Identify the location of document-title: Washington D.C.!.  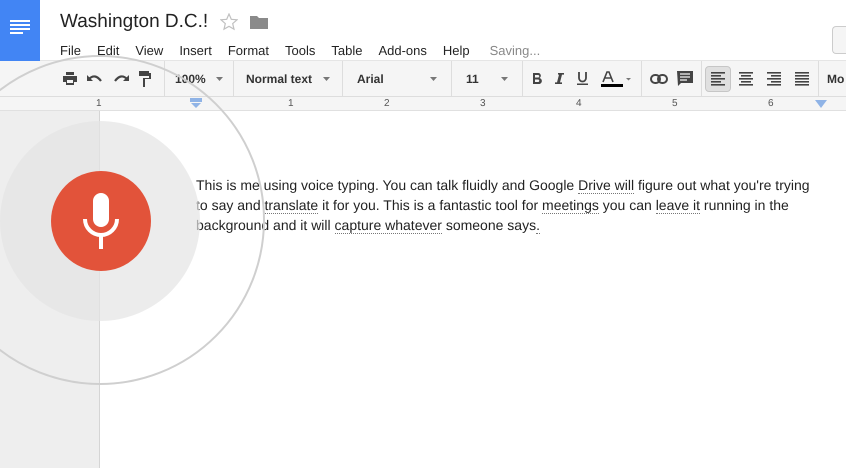
(134, 22).